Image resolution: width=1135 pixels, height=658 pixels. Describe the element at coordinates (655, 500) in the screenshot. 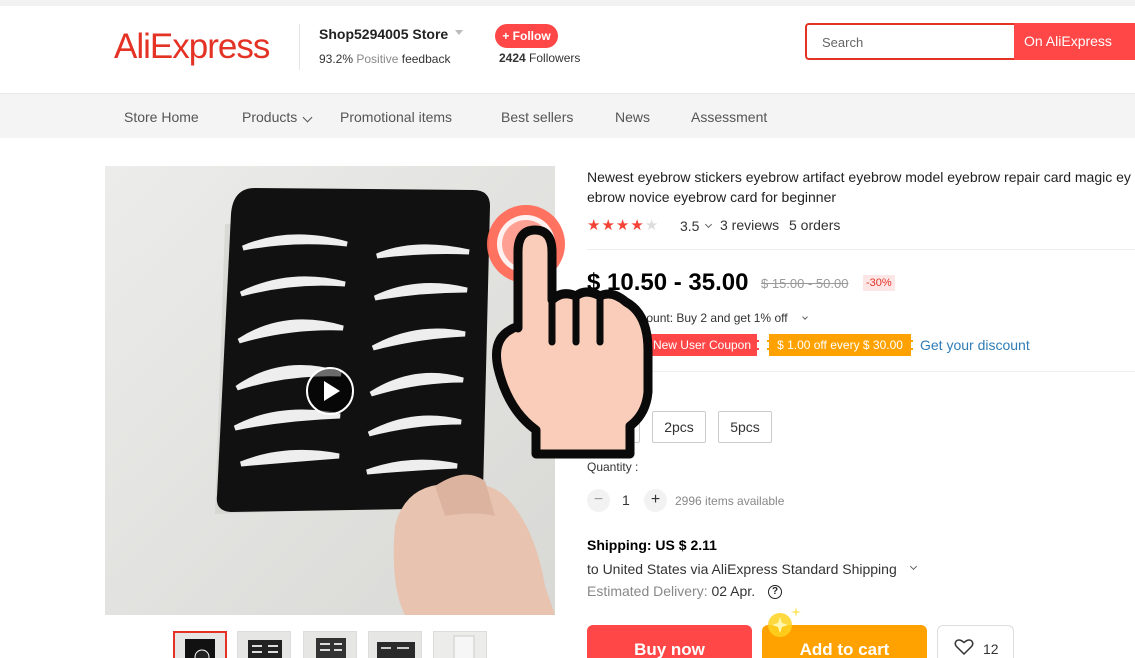

I see `quantity-plus-button: +` at that location.